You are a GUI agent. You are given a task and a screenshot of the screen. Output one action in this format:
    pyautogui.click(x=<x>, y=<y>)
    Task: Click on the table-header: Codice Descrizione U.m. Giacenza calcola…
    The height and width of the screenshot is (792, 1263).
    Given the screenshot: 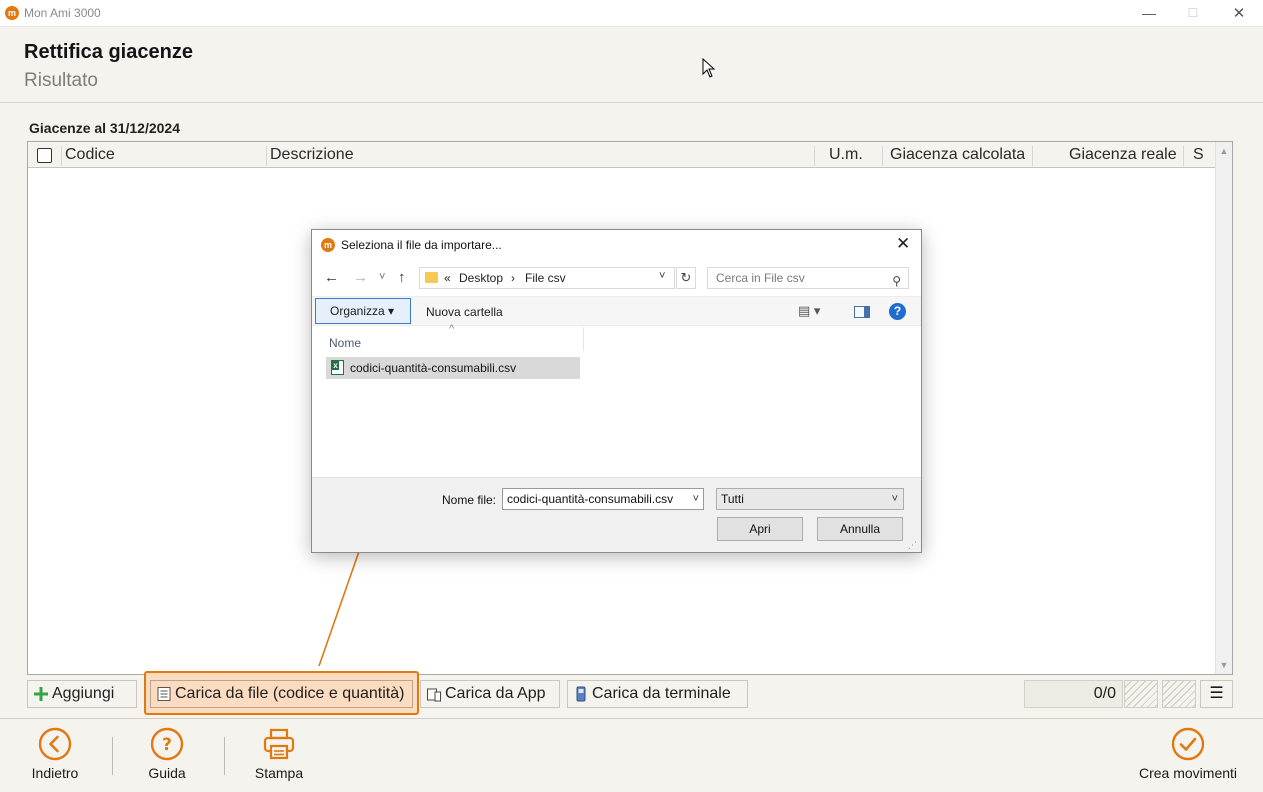 What is the action you would take?
    pyautogui.click(x=622, y=155)
    